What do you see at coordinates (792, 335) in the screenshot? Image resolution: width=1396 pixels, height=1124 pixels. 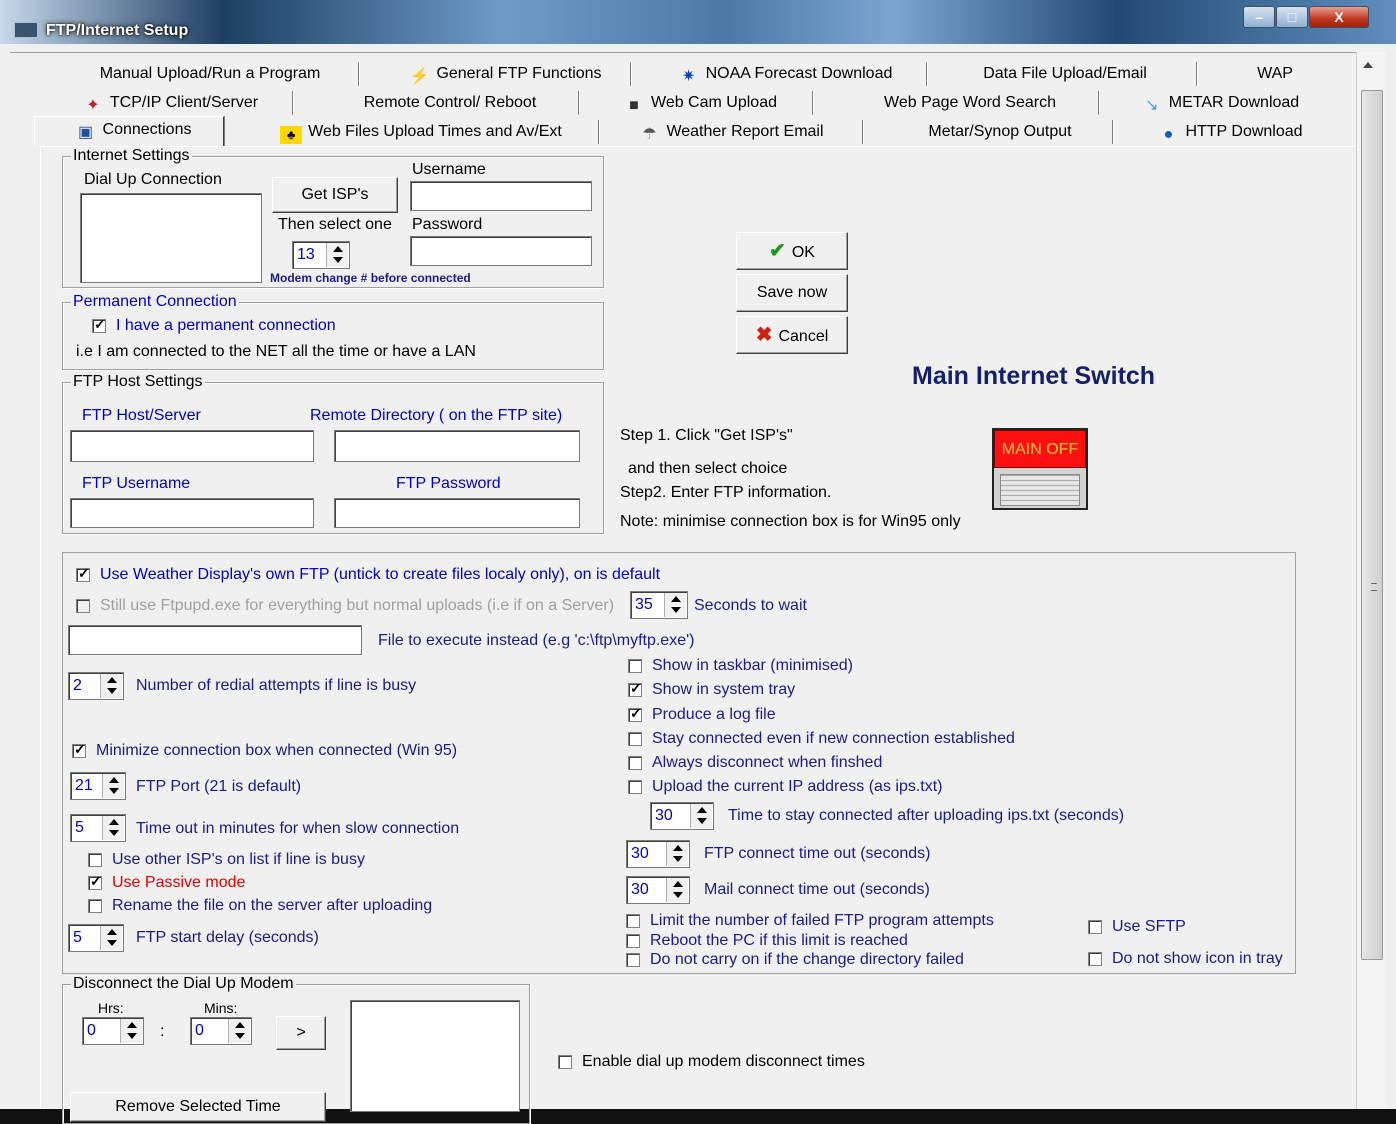 I see `cancel-button: ✖ Cancel` at bounding box center [792, 335].